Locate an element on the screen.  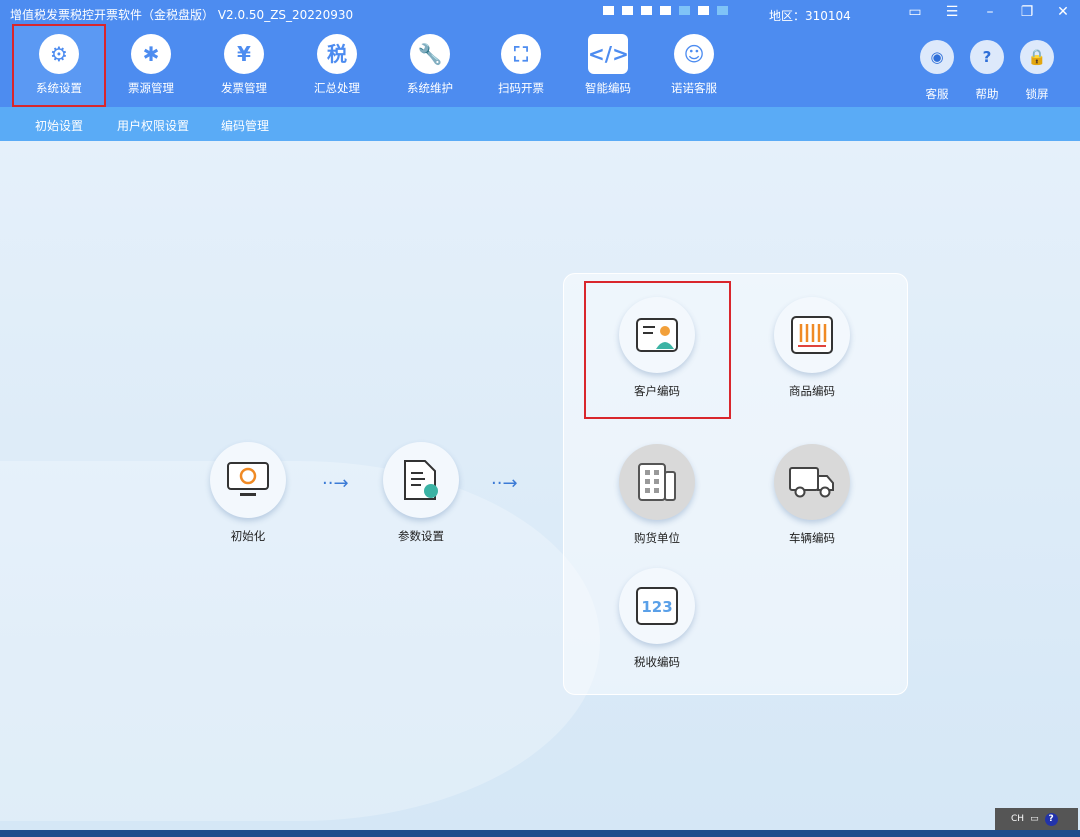
customer-service-button: ◉ 客服 is located at coordinates (937, 71).